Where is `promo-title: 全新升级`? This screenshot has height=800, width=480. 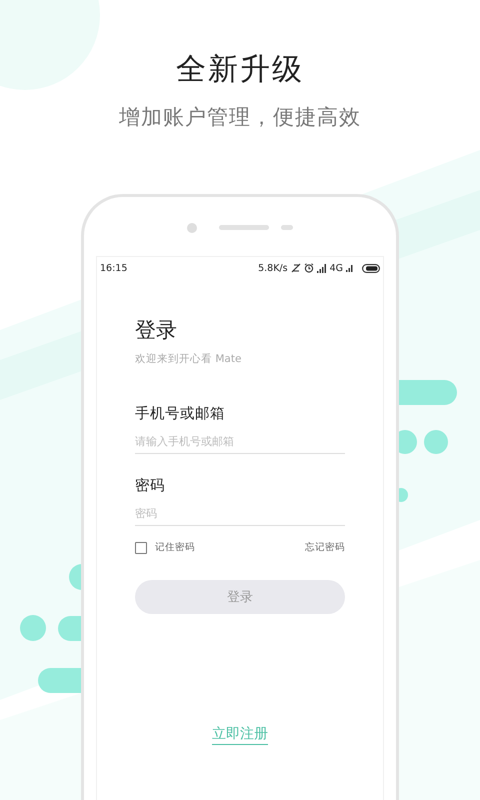 promo-title: 全新升级 is located at coordinates (240, 70).